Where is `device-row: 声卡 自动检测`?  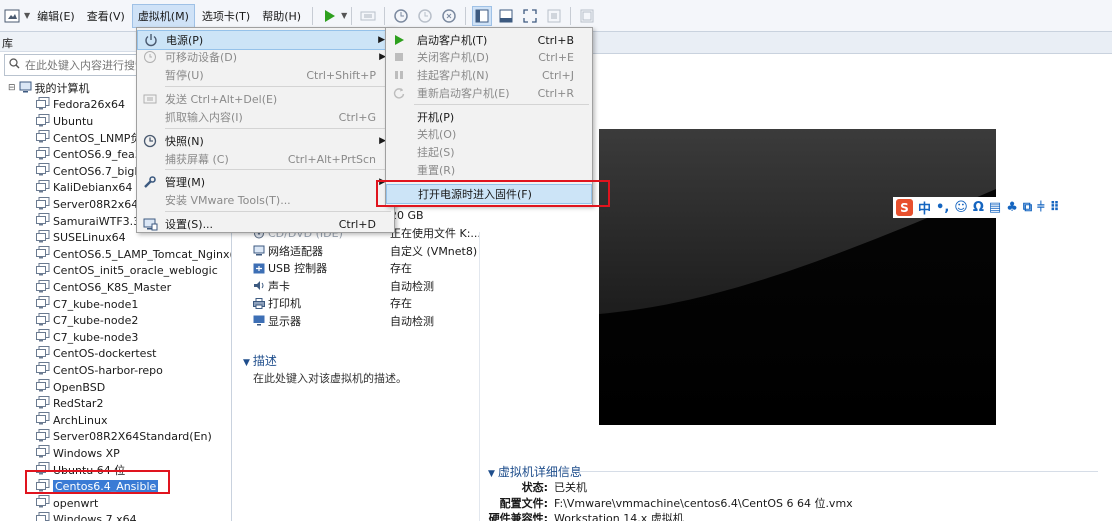 device-row: 声卡 自动检测 is located at coordinates (373, 286).